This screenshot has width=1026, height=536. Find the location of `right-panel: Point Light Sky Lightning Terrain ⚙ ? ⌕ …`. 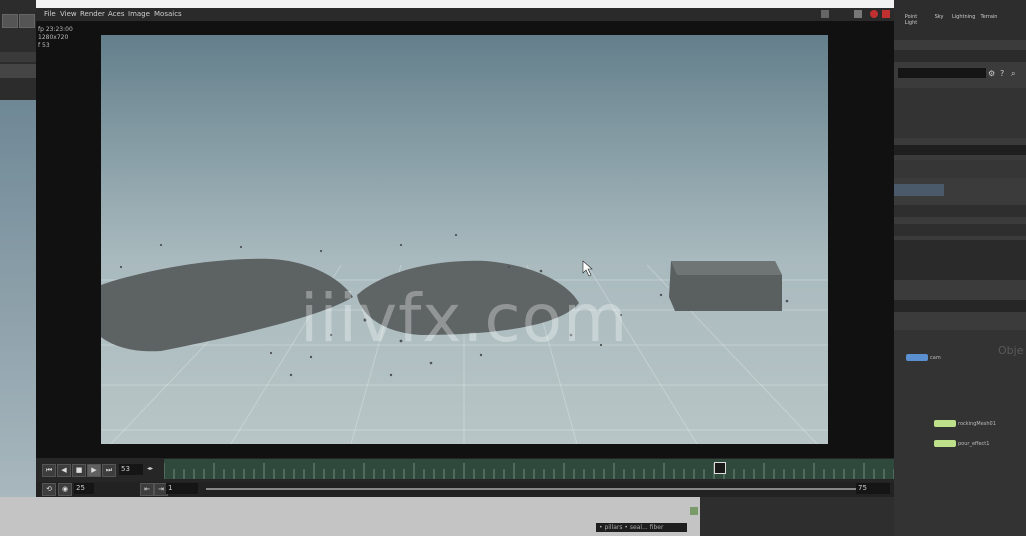

right-panel: Point Light Sky Lightning Terrain ⚙ ? ⌕ … is located at coordinates (960, 268).